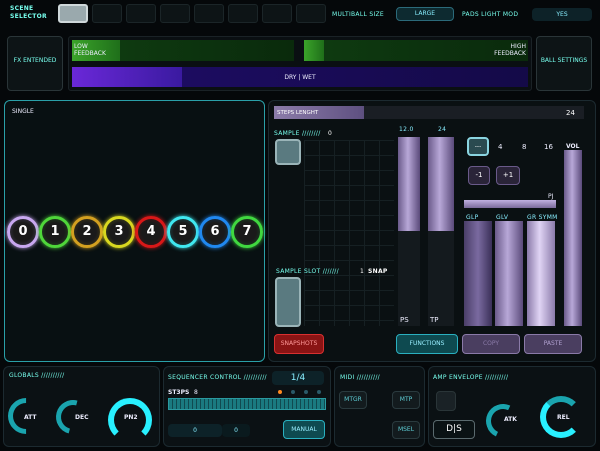 Image resolution: width=600 pixels, height=451 pixels. I want to click on ball-2: 2, so click(87, 232).